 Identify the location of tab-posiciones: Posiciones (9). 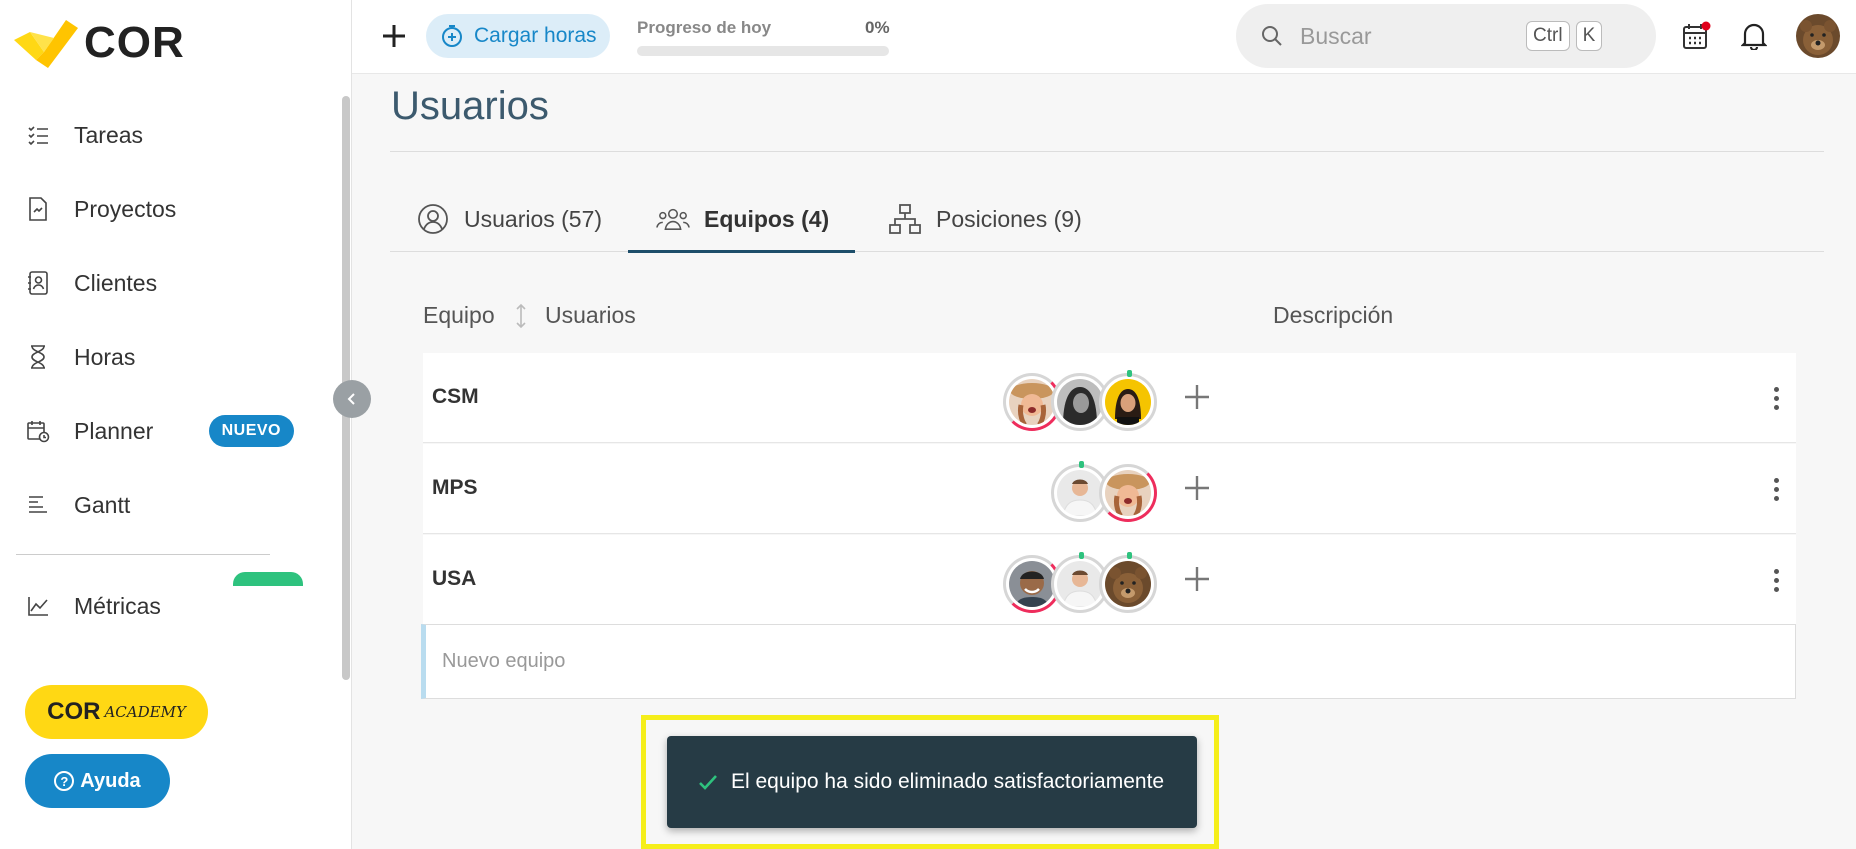
(985, 219).